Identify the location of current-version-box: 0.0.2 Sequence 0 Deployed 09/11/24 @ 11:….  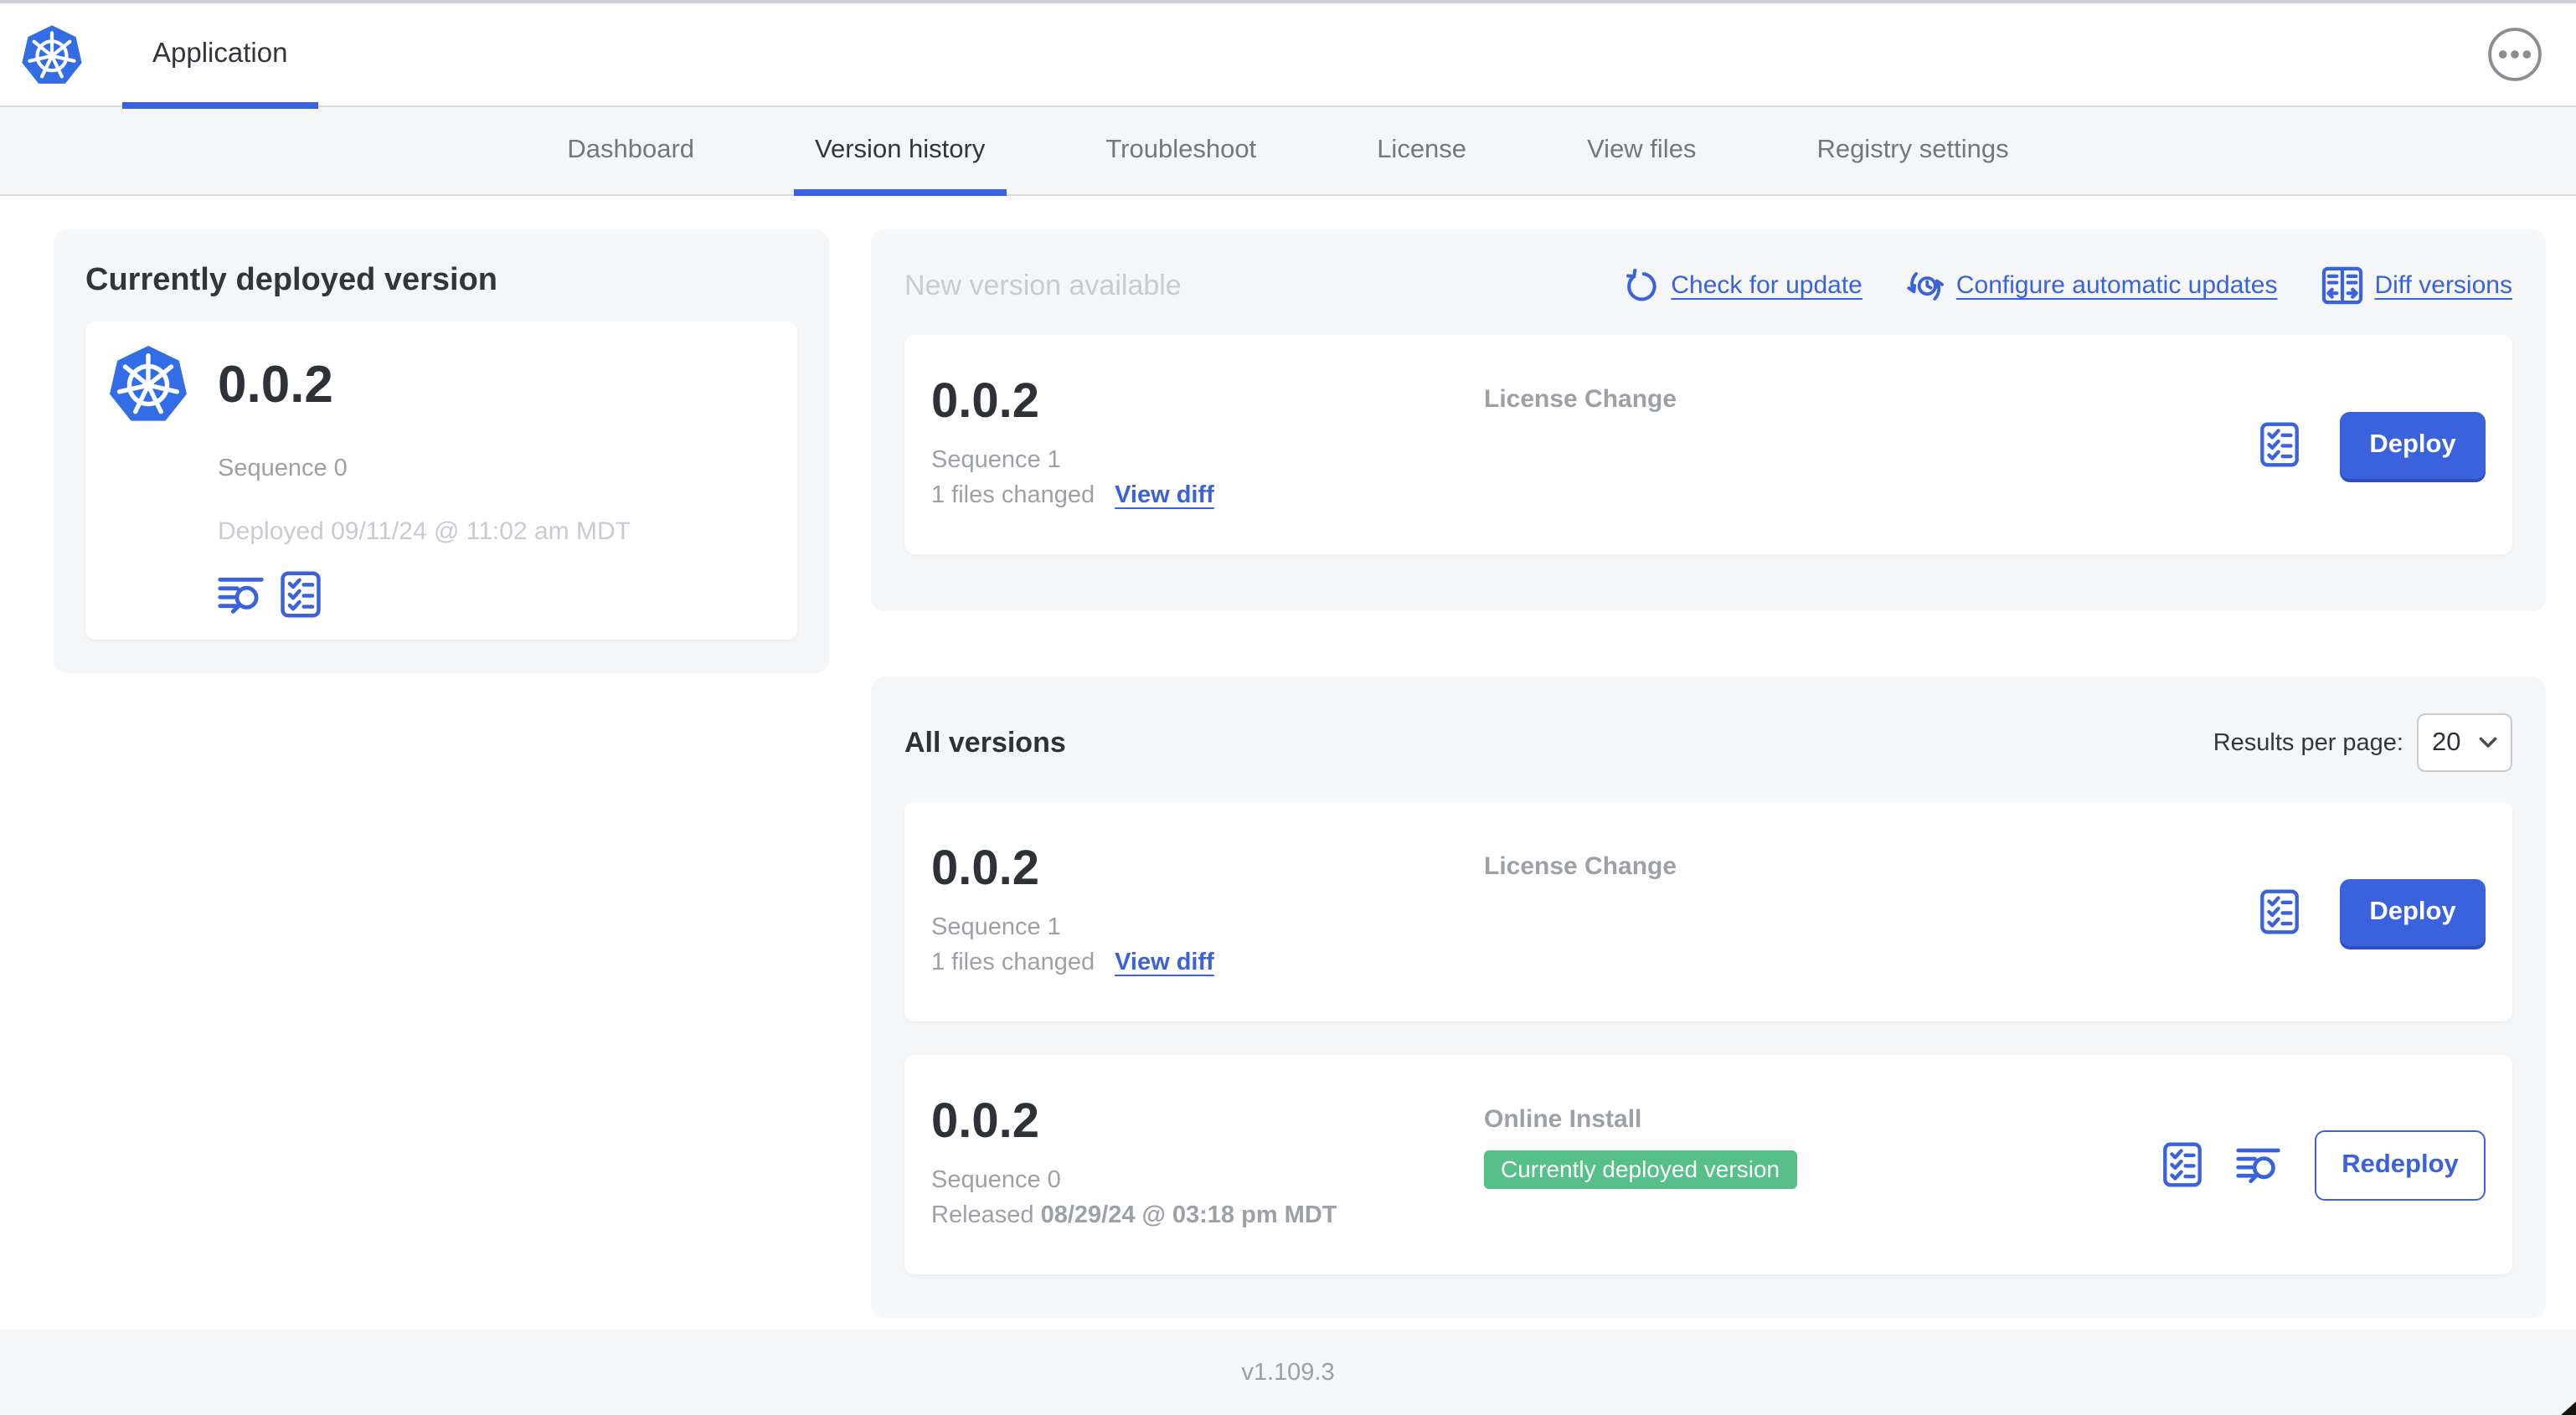
(441, 481).